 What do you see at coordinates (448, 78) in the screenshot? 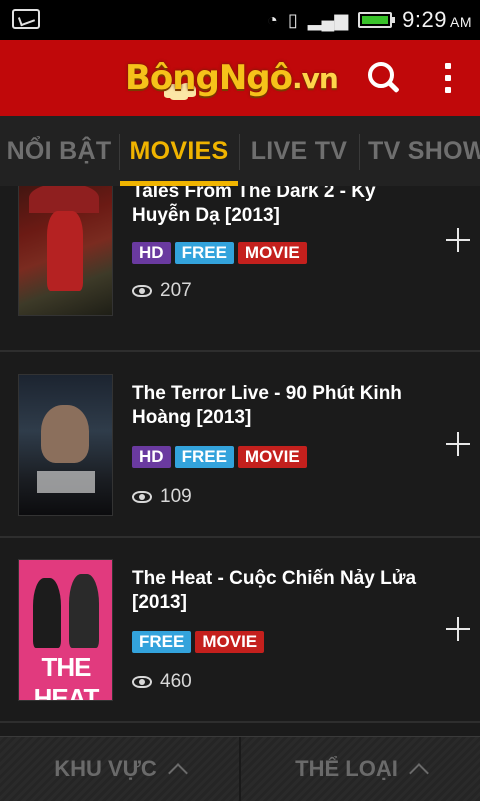
I see `overflow-menu-button` at bounding box center [448, 78].